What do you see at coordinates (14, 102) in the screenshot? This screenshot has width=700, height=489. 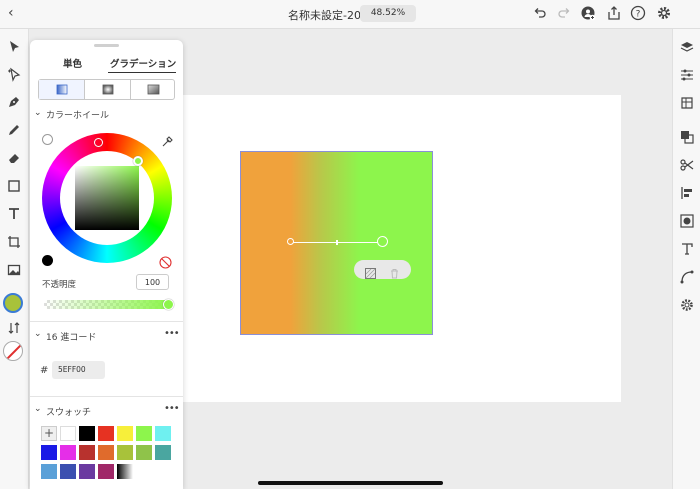 I see `pen-icon` at bounding box center [14, 102].